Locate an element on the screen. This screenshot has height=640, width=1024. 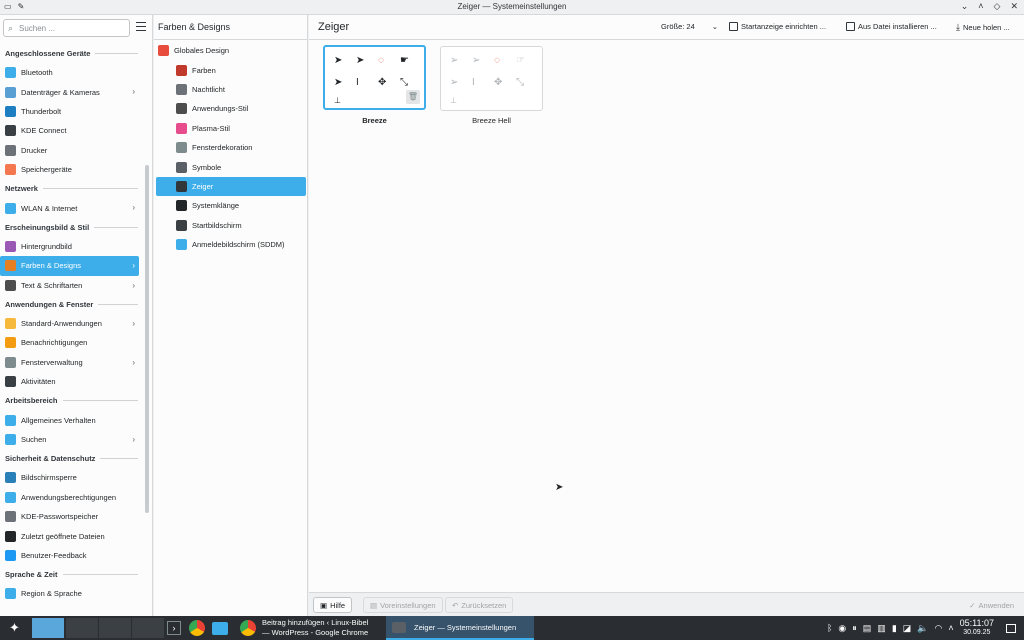
subcategory-item: Anmeldebildschirm (SDDM) is located at coordinates (231, 244).